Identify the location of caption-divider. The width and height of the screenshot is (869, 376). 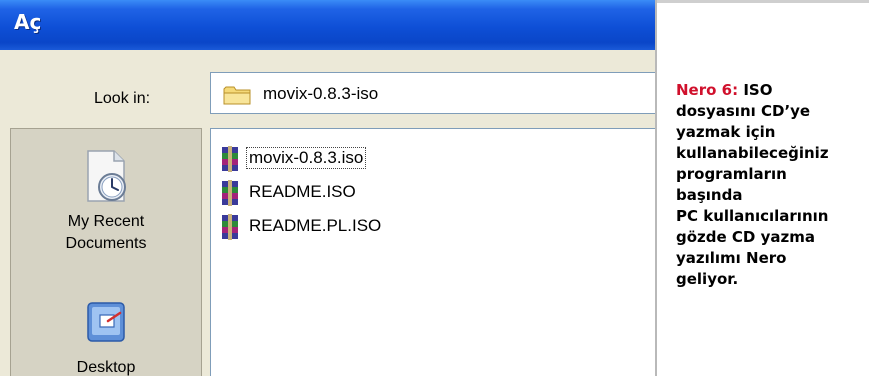
(656, 188).